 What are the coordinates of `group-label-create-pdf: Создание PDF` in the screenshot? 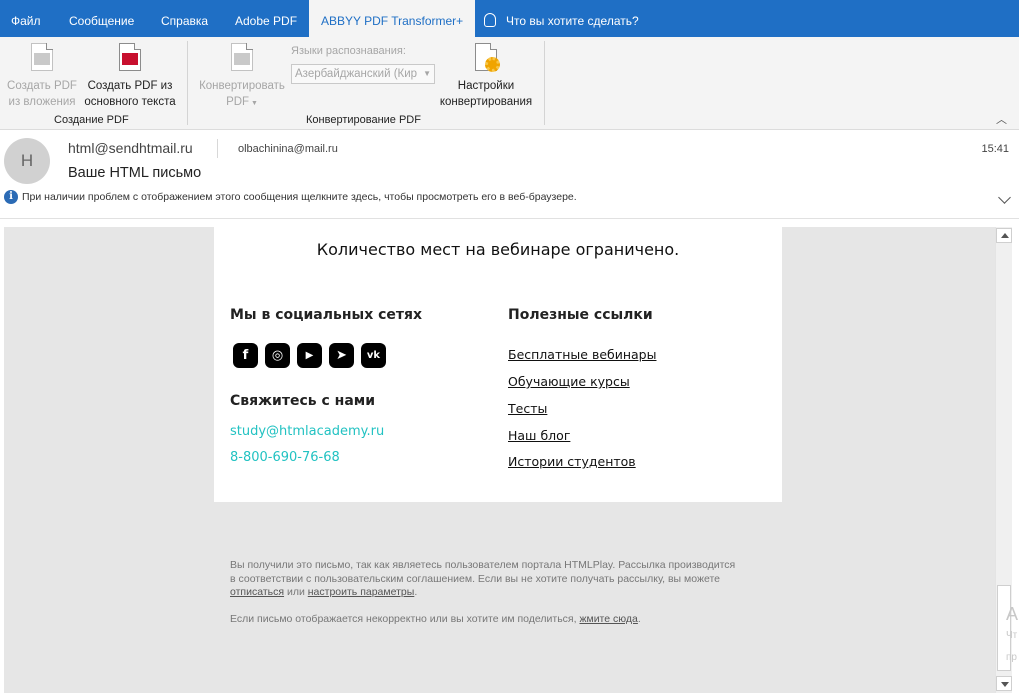 It's located at (91, 120).